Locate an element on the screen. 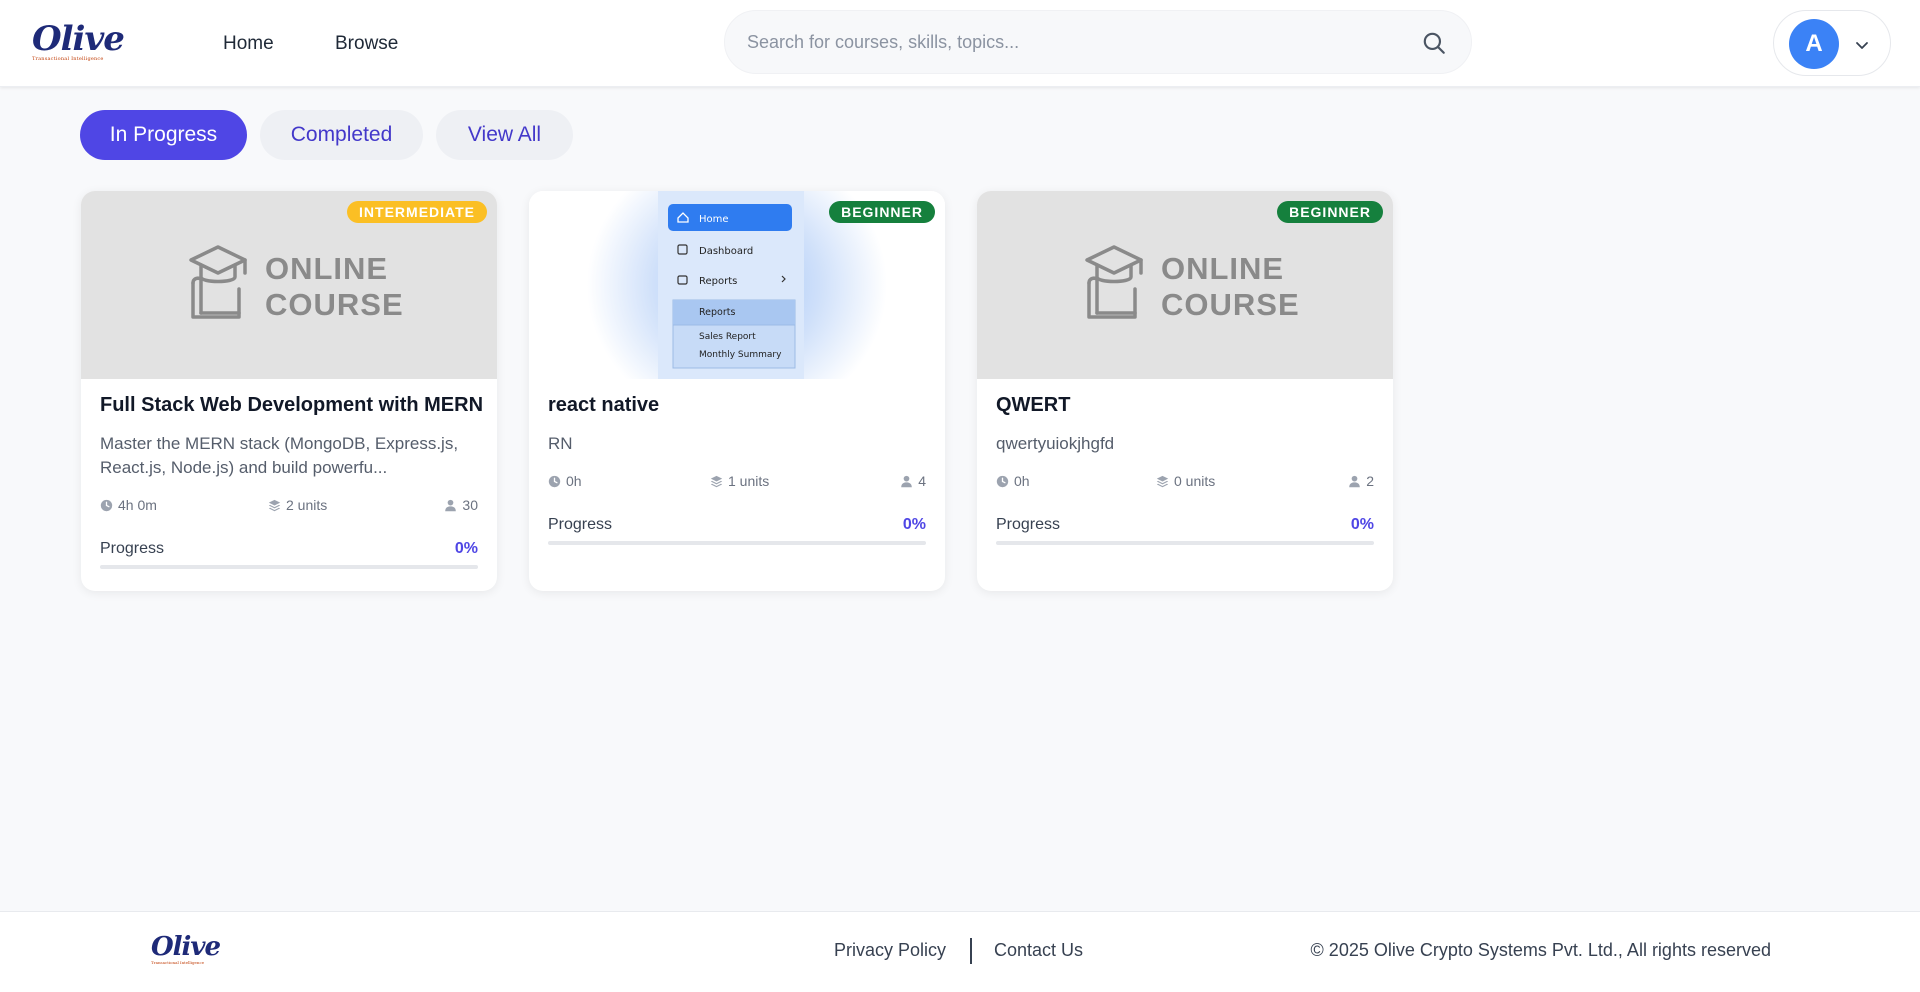 This screenshot has height=992, width=1920. menu-screenshot-text: Dashboard is located at coordinates (726, 251).